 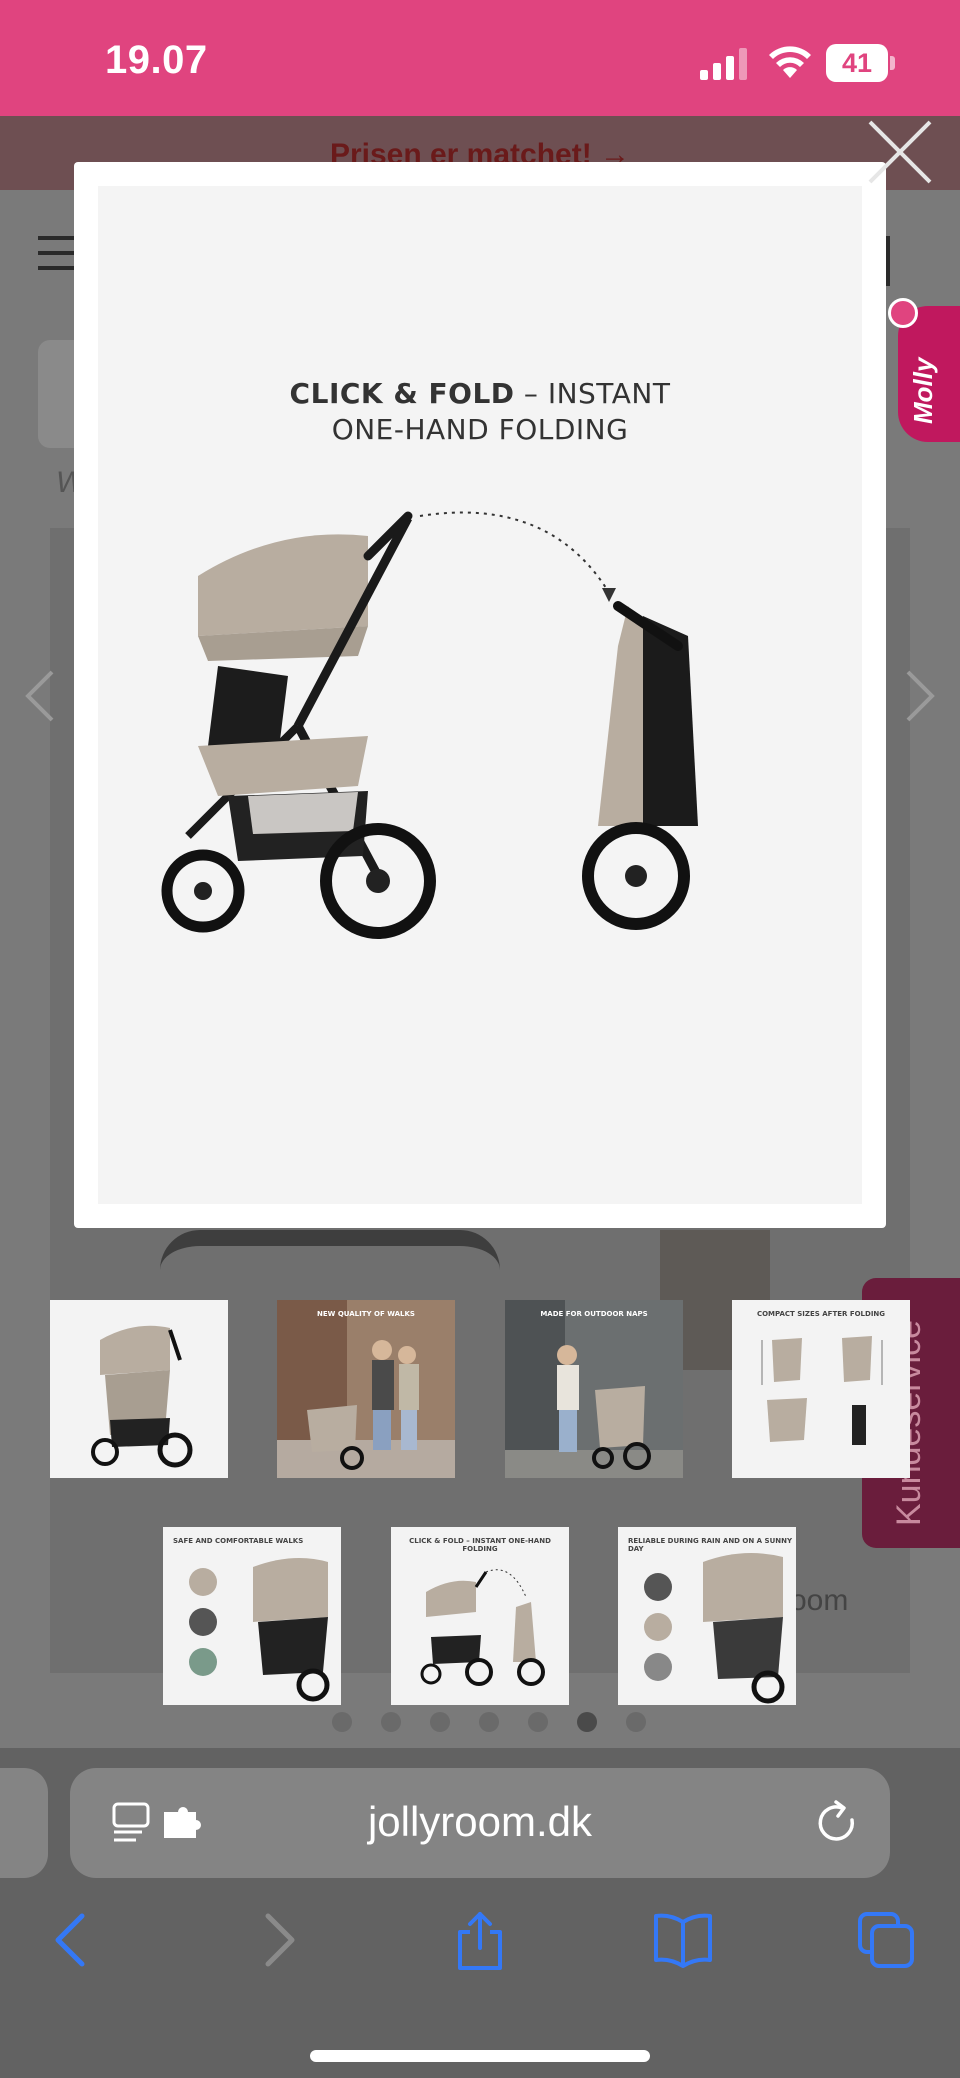 What do you see at coordinates (710, 1545) in the screenshot?
I see `thumbnail-caption: RELIABLE DURING RAIN AND ON A SUNNY DAY` at bounding box center [710, 1545].